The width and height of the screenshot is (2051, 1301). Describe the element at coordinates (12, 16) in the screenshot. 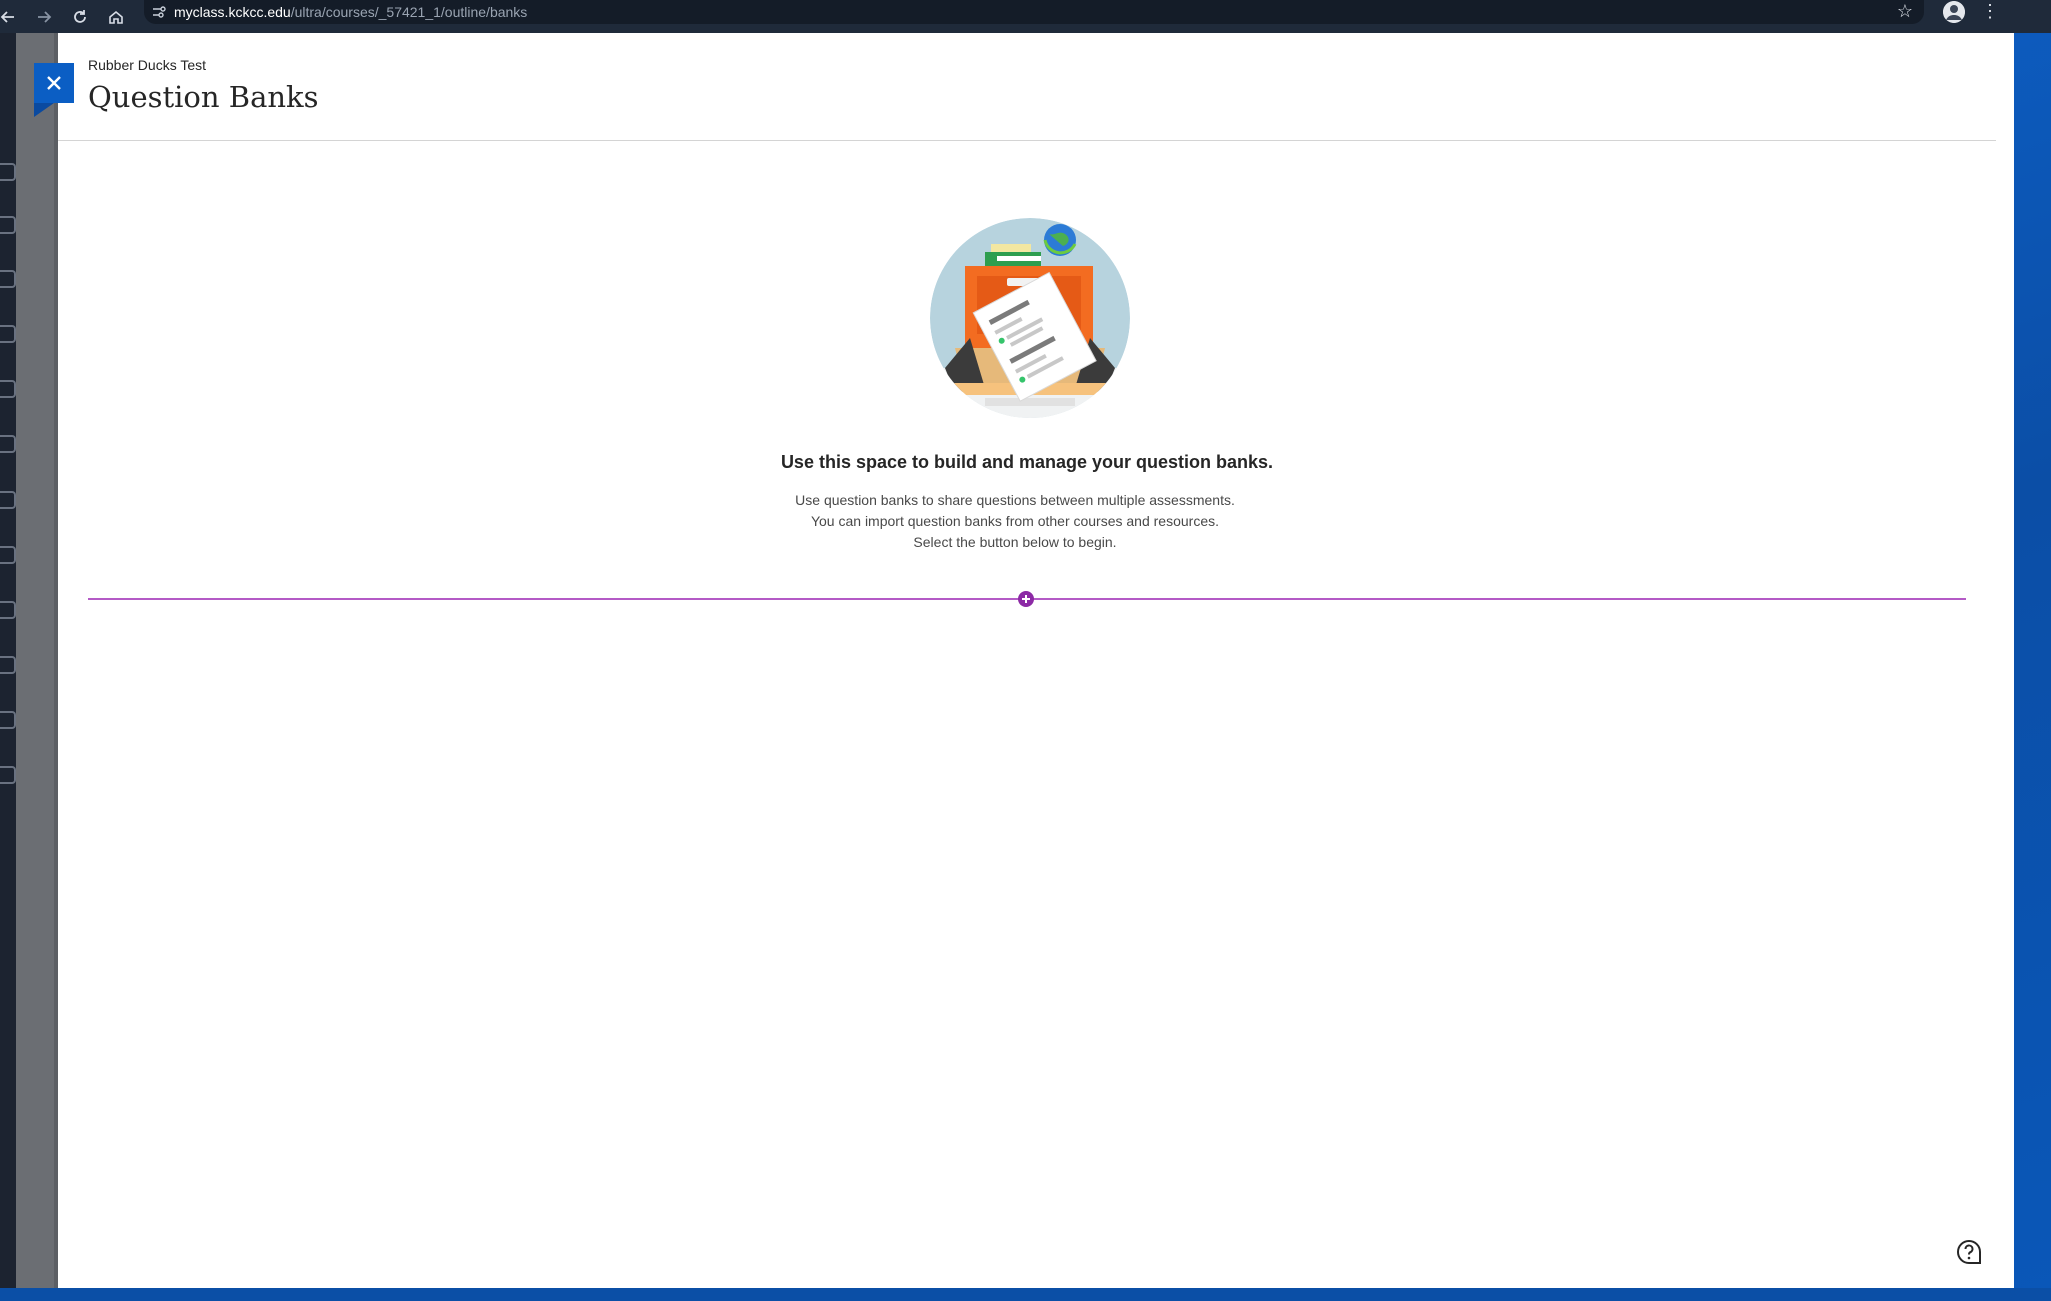

I see `back-arrow-icon` at that location.